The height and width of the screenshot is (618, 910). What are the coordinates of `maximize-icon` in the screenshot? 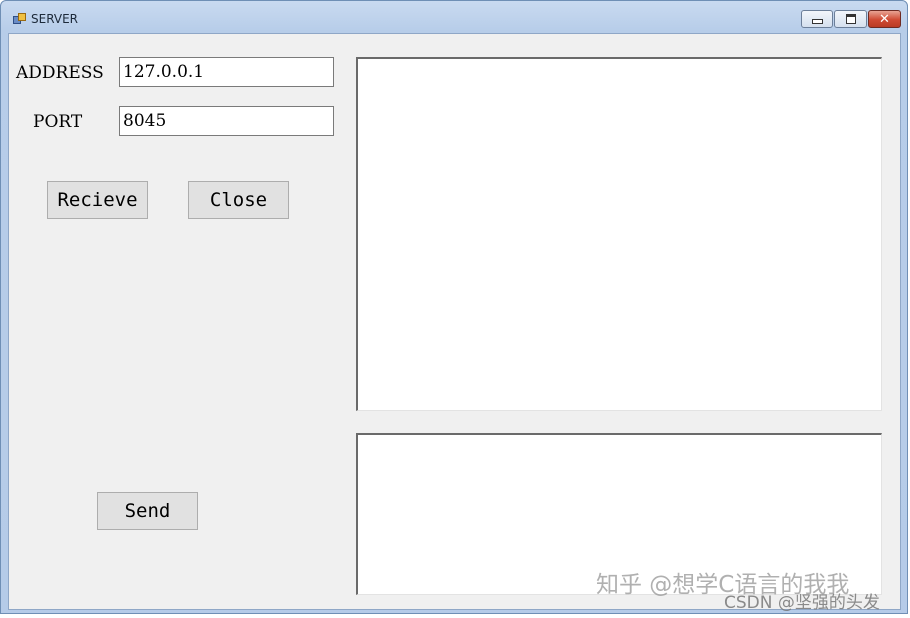 It's located at (850, 19).